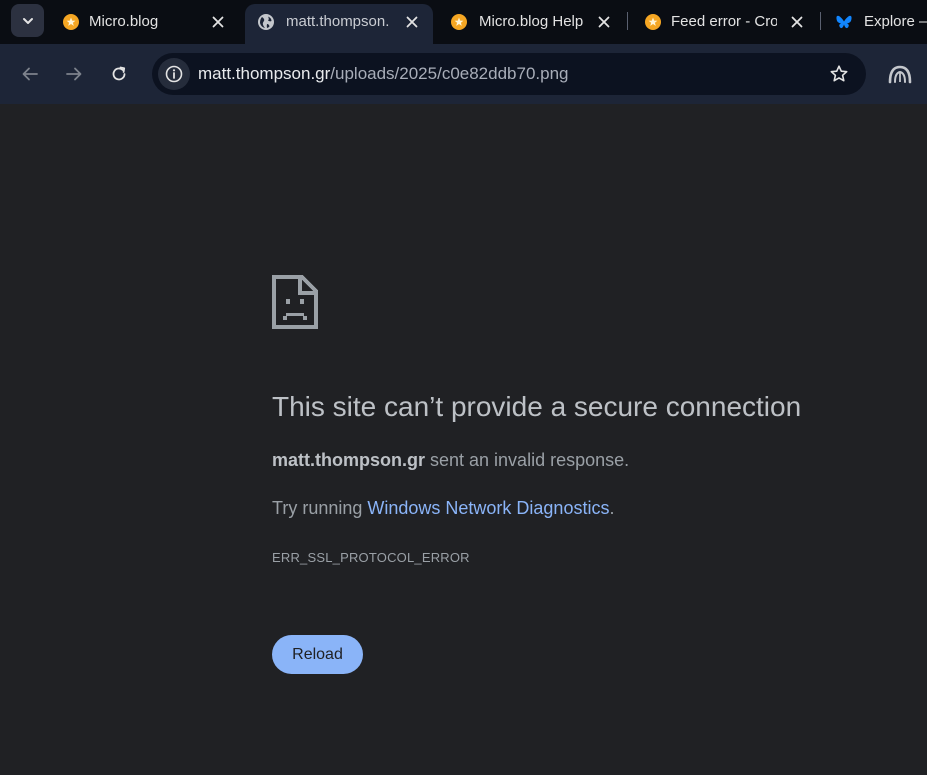  I want to click on tab-title: matt.thompson., so click(338, 21).